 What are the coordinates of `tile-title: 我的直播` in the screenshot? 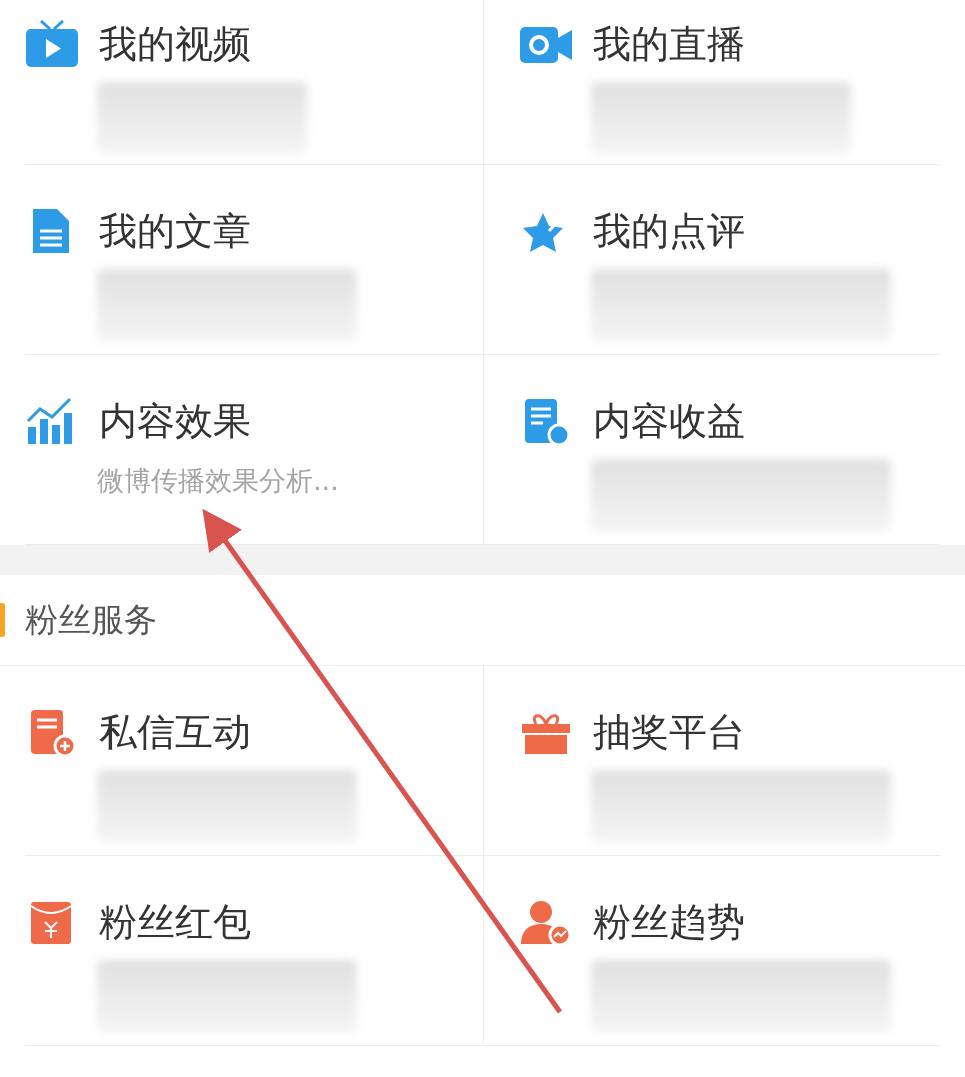 It's located at (668, 44).